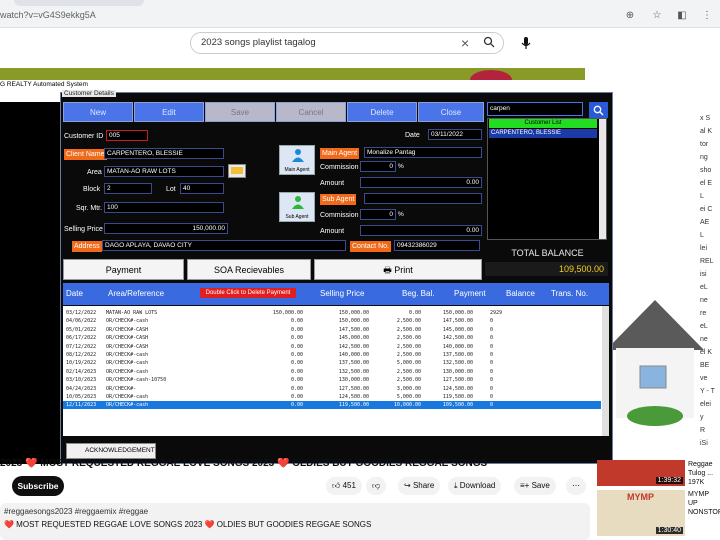 Image resolution: width=720 pixels, height=540 pixels. I want to click on cell-payment: 10,000.00, so click(407, 405).